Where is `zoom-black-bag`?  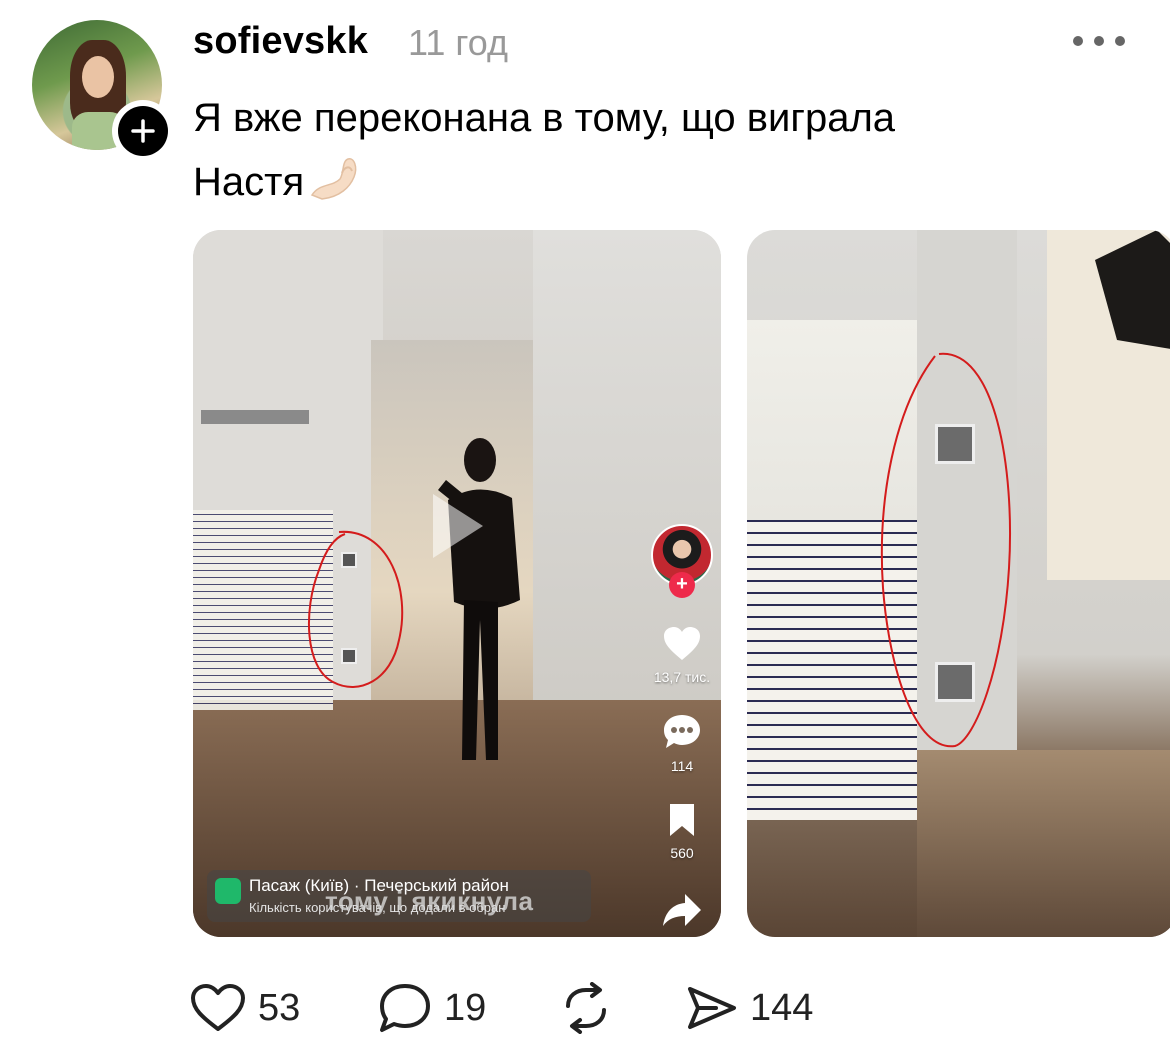 zoom-black-bag is located at coordinates (1132, 289).